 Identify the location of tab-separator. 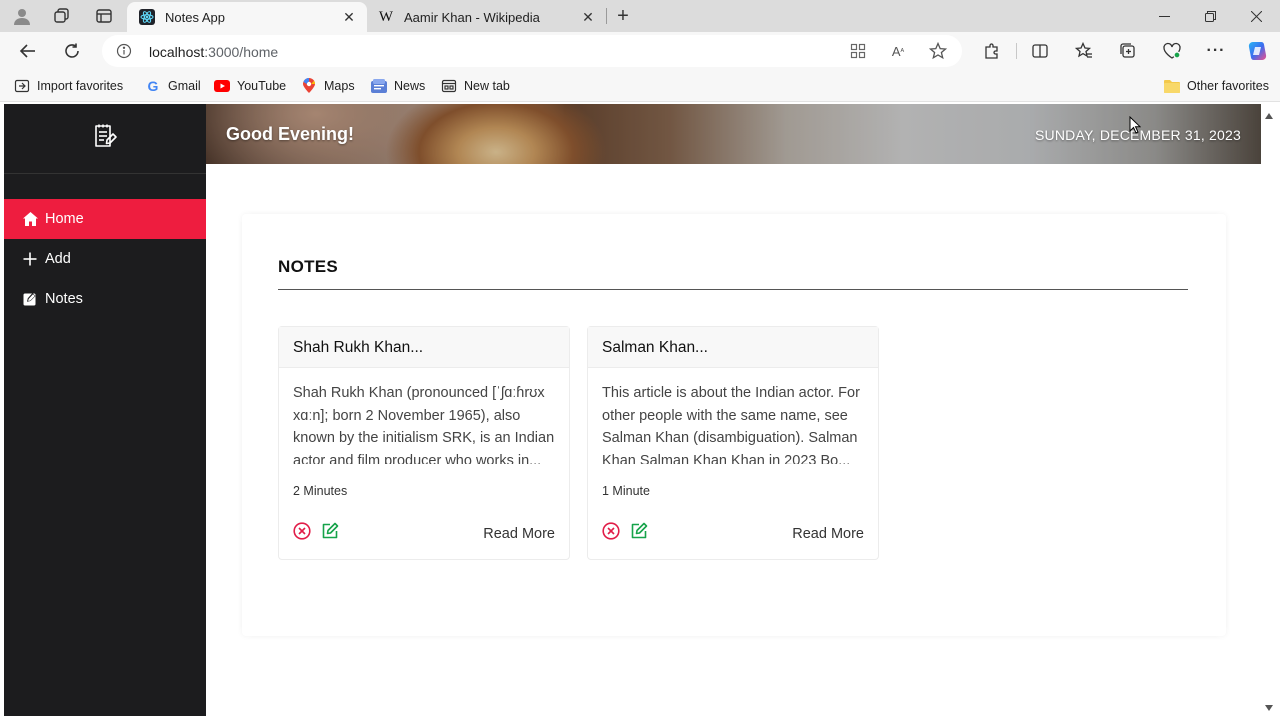
(606, 16).